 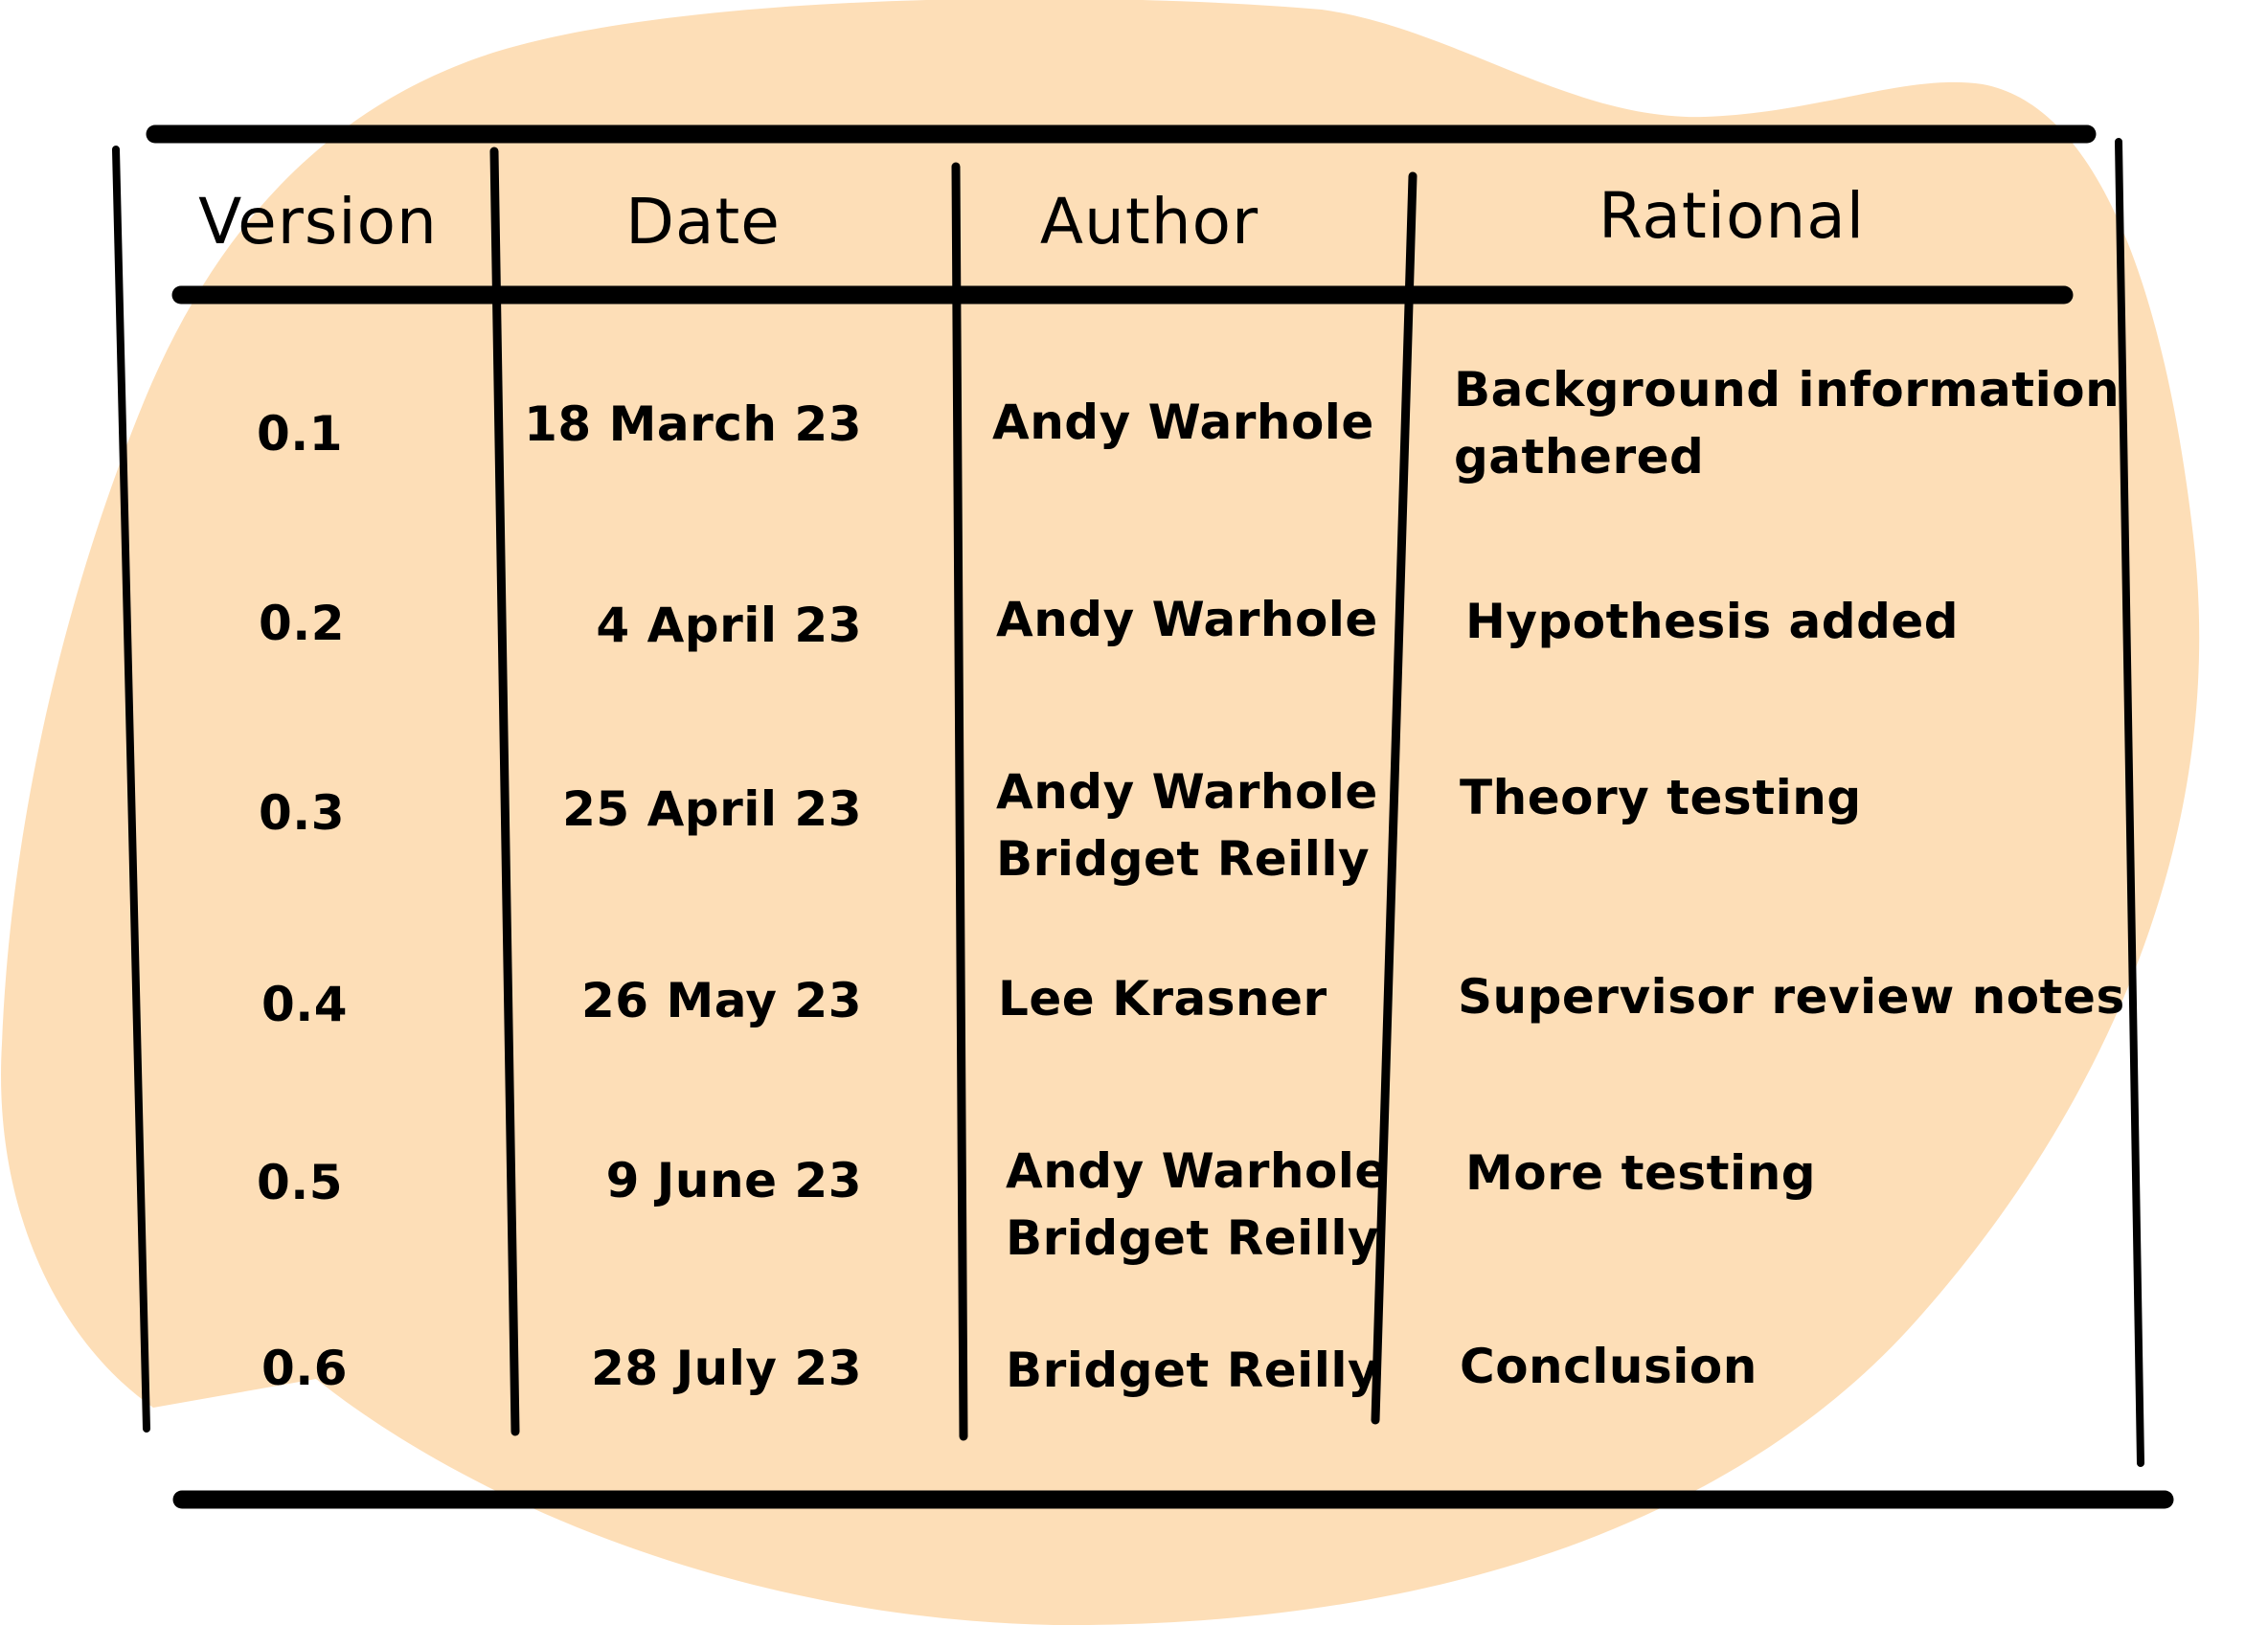 What do you see at coordinates (1149, 222) in the screenshot?
I see `header-author: Author` at bounding box center [1149, 222].